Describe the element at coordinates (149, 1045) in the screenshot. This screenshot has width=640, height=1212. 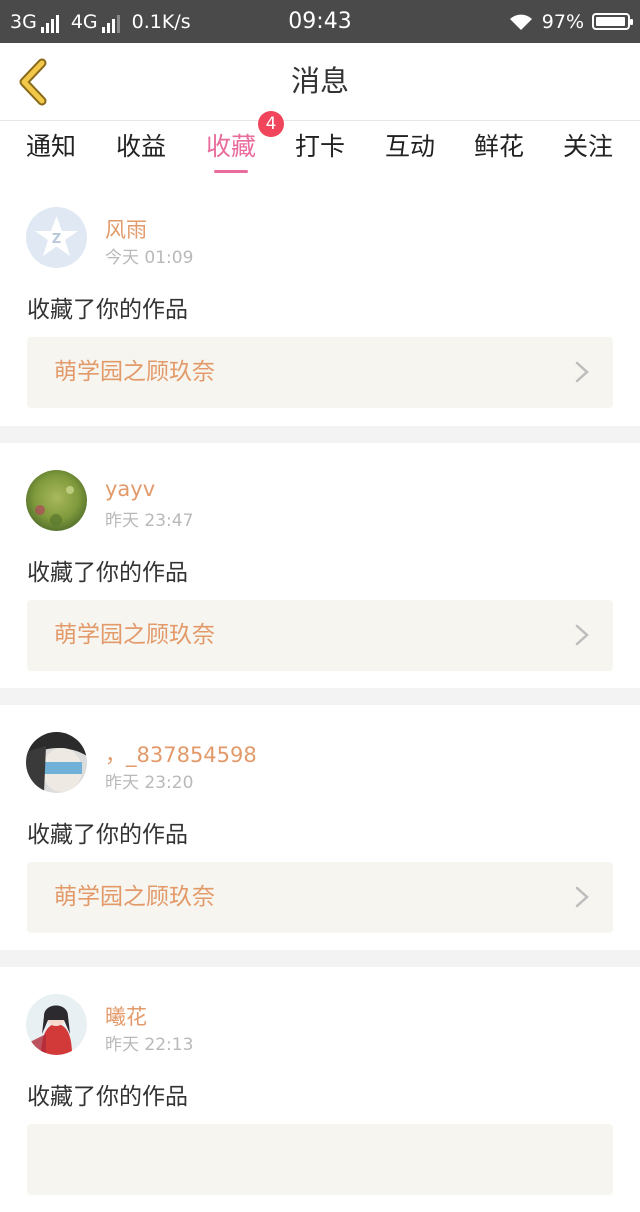
I see `timestamp: 昨天 22:13` at that location.